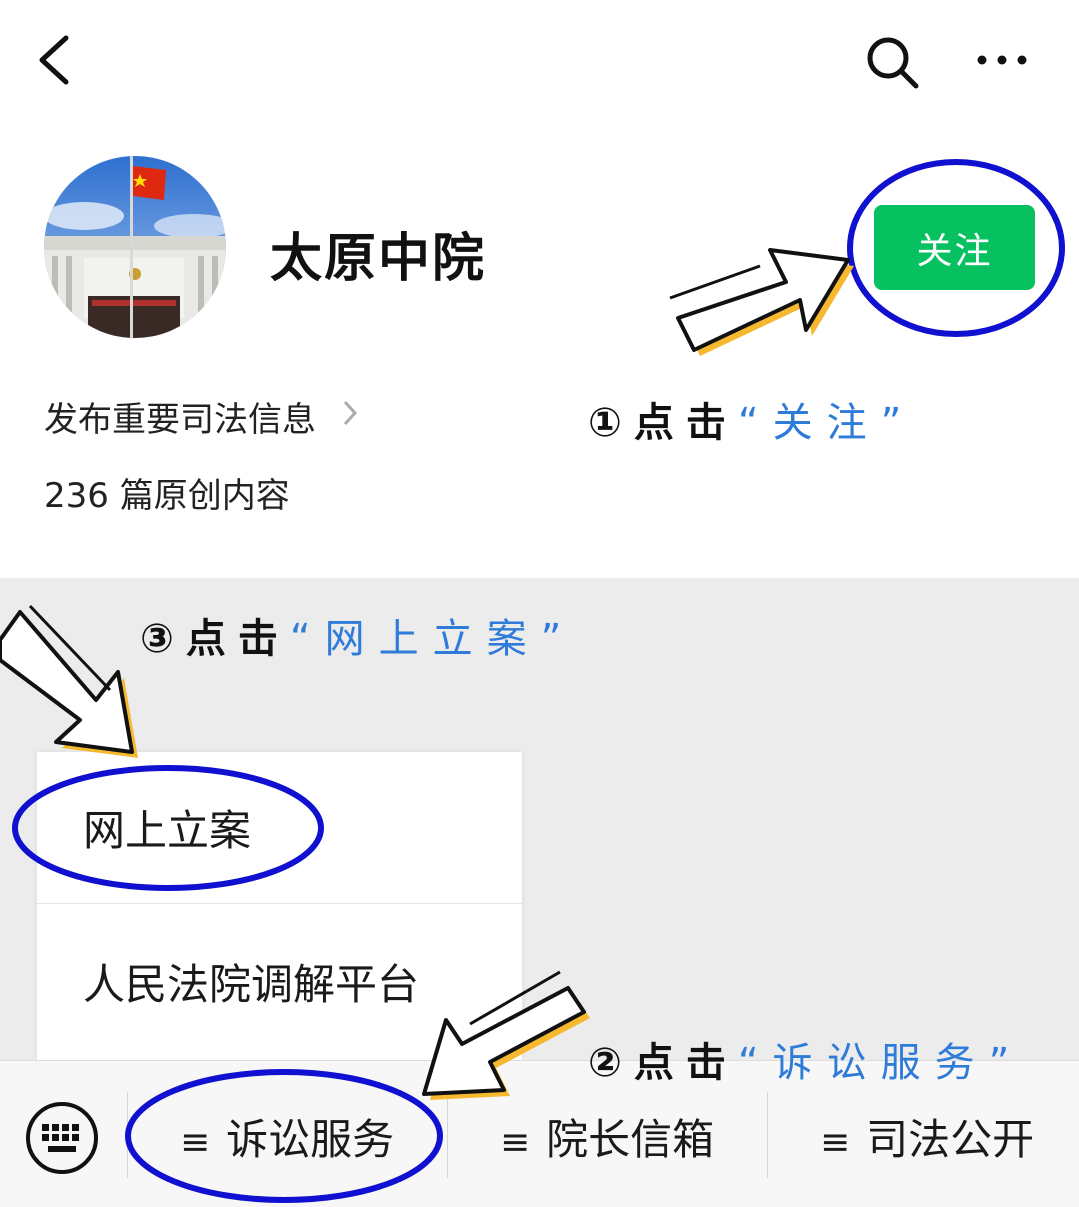 The height and width of the screenshot is (1207, 1079). I want to click on menu-item-litigation-service: ≡ 诉讼服务, so click(287, 1136).